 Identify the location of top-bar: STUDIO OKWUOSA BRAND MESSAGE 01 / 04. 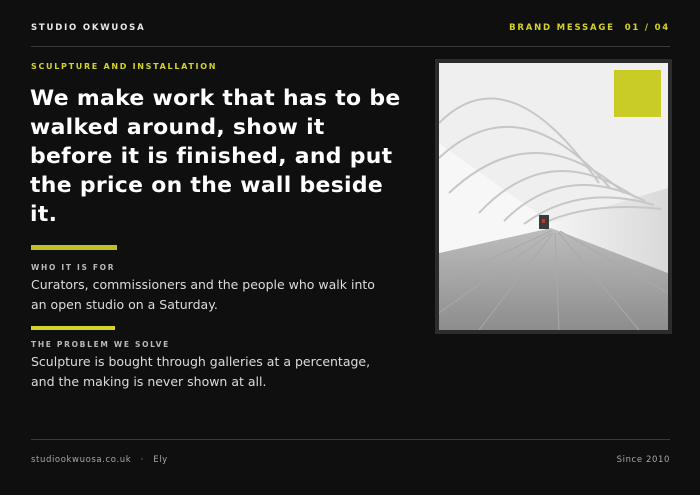
(350, 30).